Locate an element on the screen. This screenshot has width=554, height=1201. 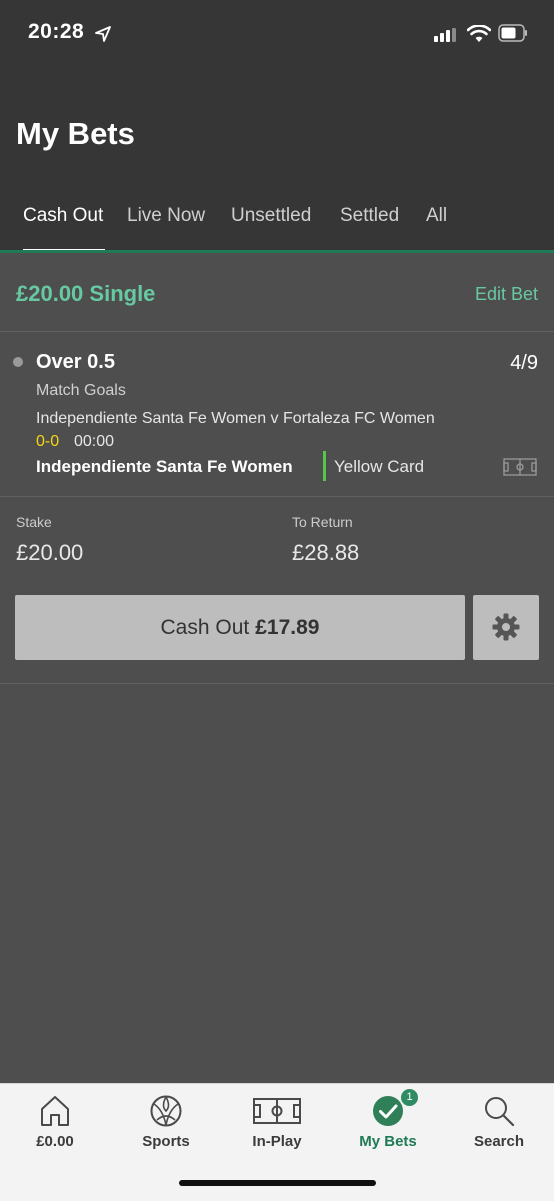
incident-separator is located at coordinates (324, 466).